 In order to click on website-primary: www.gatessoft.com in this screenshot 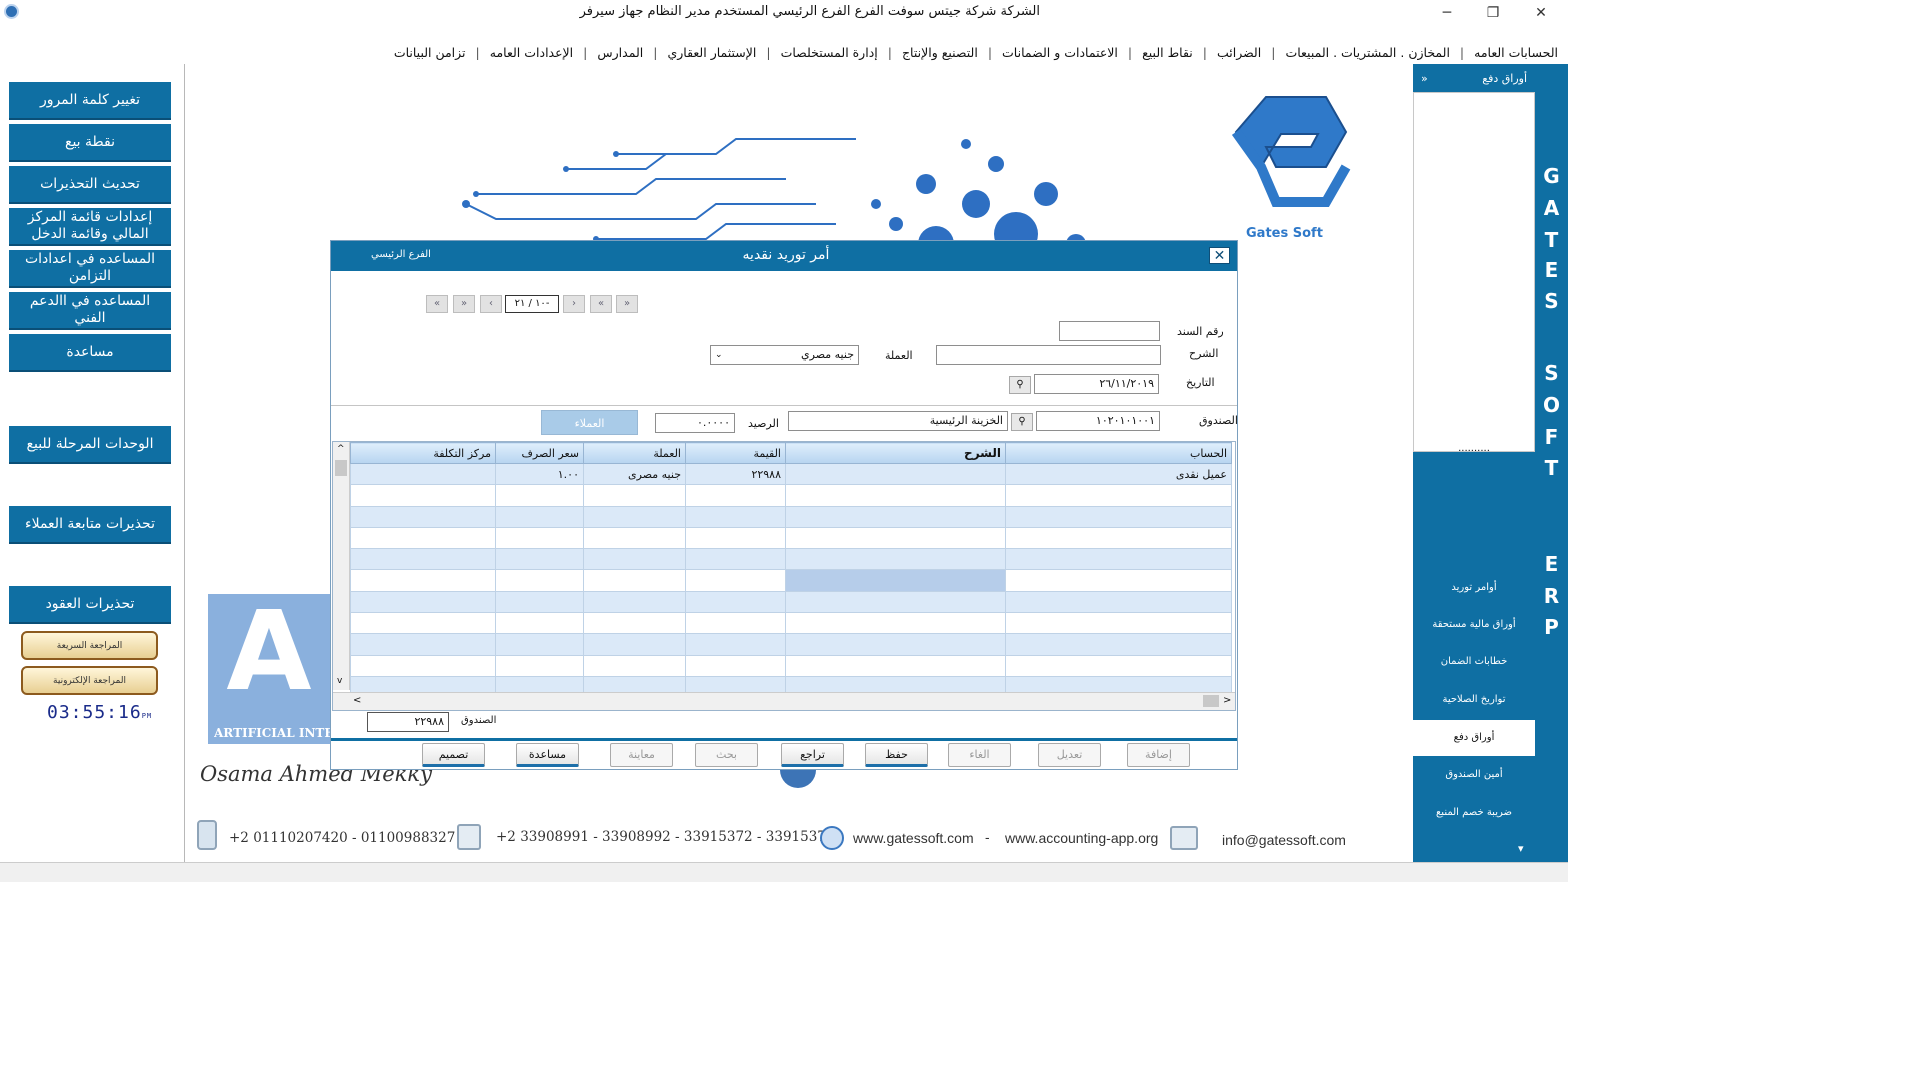, I will do `click(913, 838)`.